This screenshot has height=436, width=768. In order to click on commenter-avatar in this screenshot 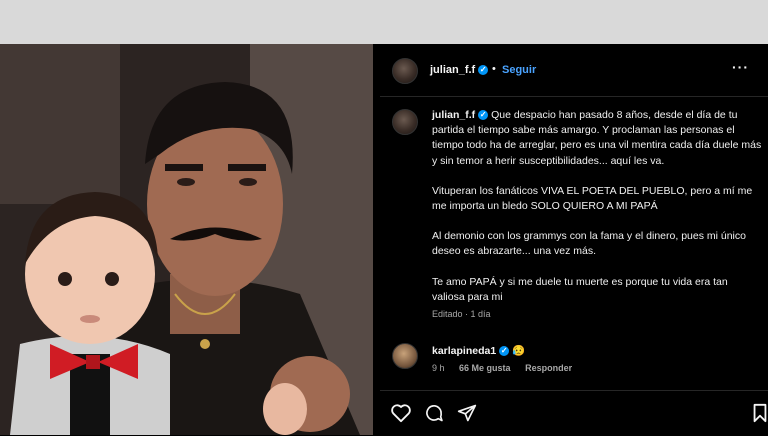, I will do `click(405, 356)`.